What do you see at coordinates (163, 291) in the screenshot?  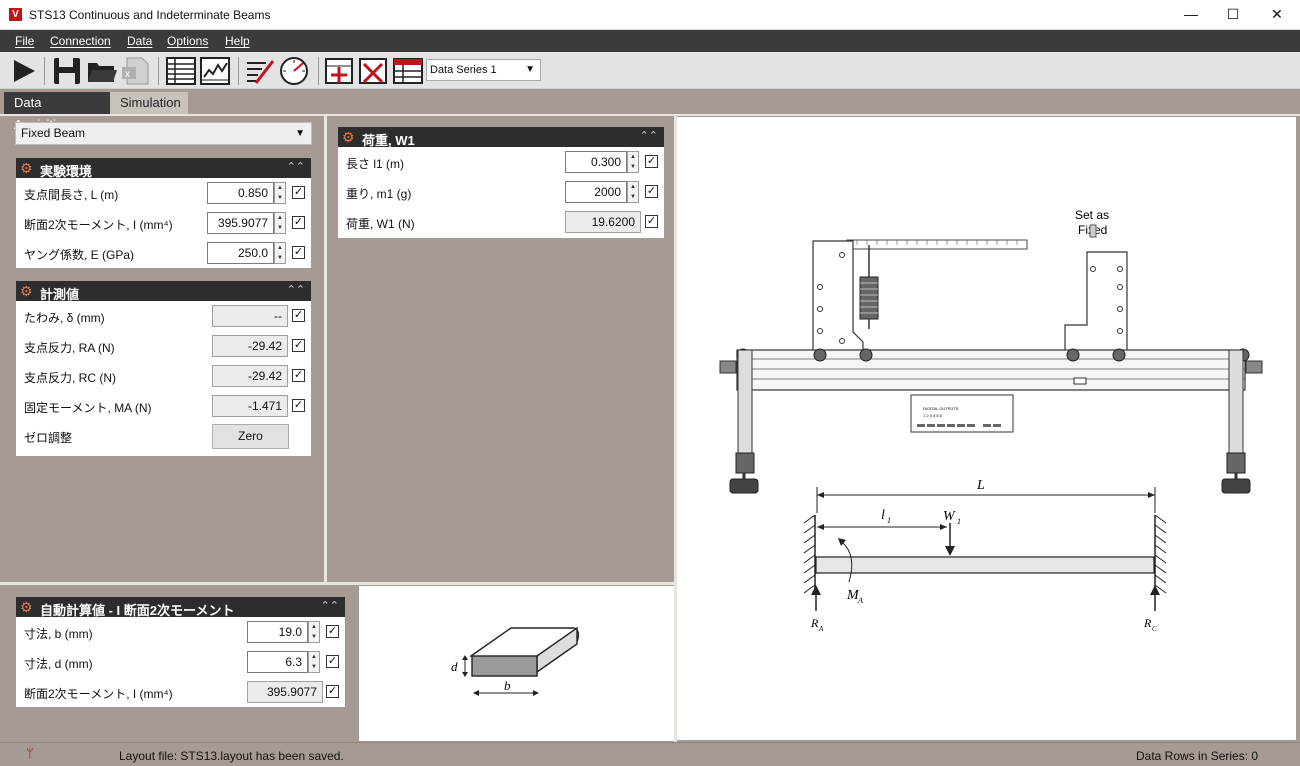 I see `measured-group-header: ⚙ 計測値 ⌃⌃` at bounding box center [163, 291].